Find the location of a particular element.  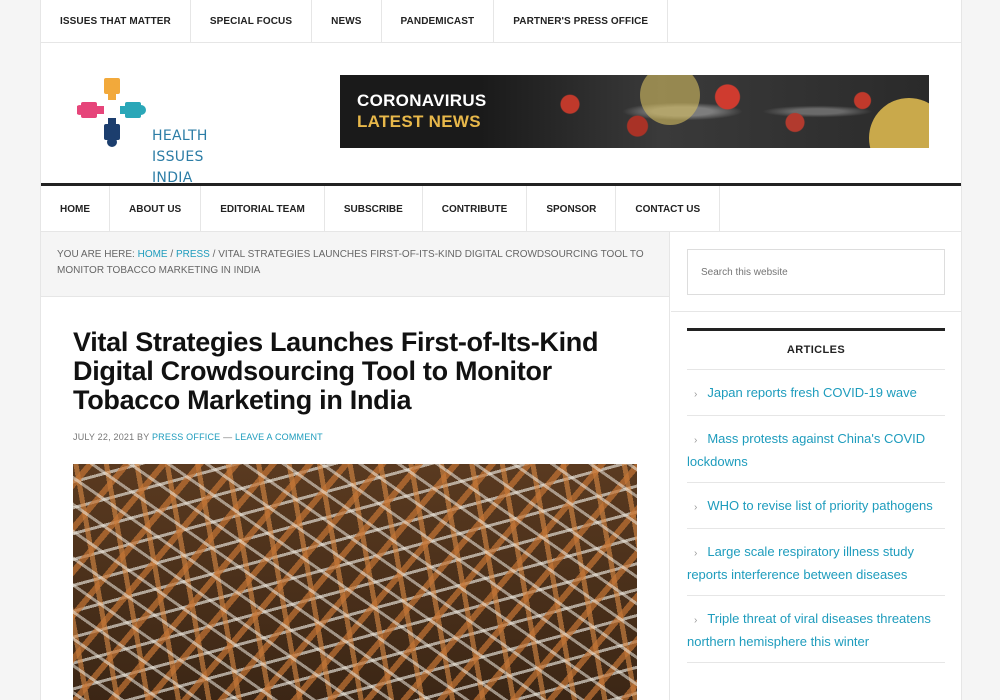

nav-home: HOME is located at coordinates (75, 209).